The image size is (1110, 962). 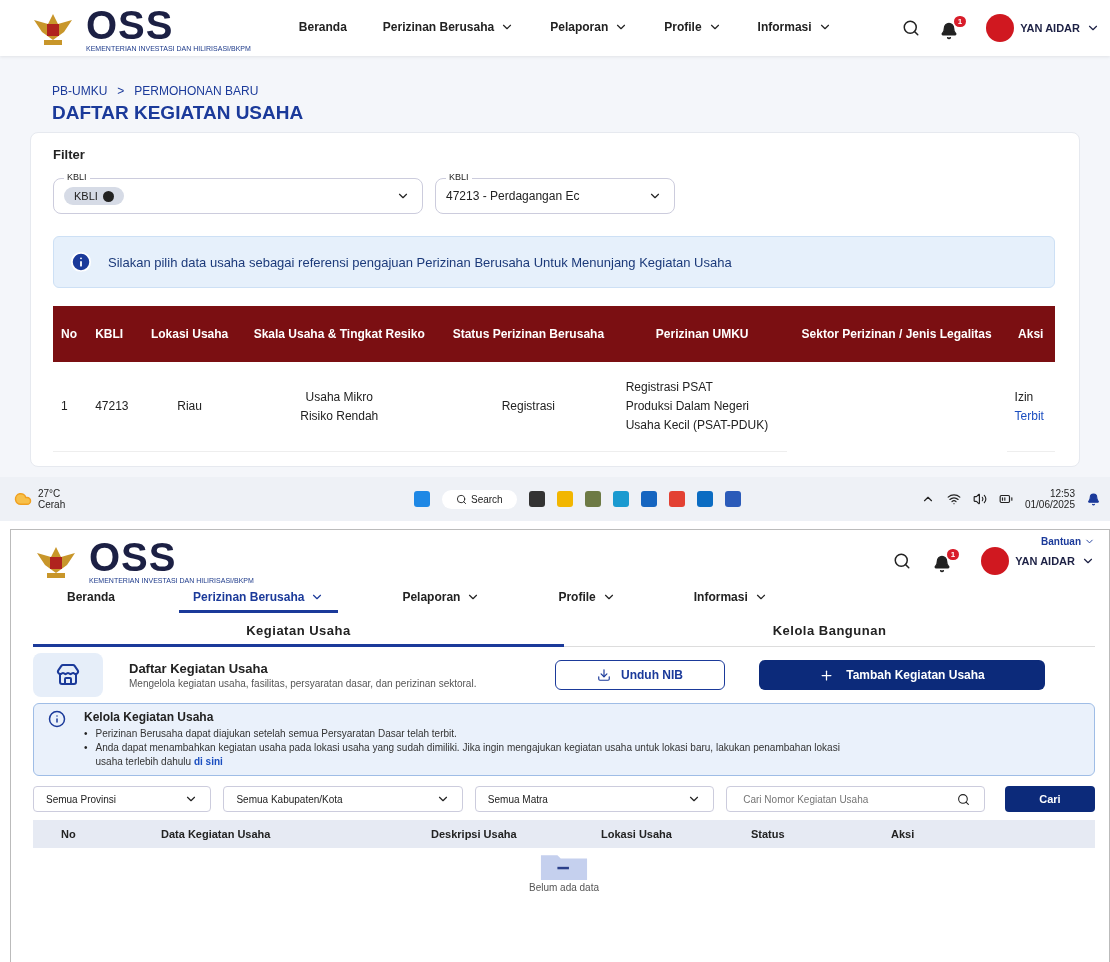 What do you see at coordinates (121, 91) in the screenshot?
I see `breadcrumb-item: >` at bounding box center [121, 91].